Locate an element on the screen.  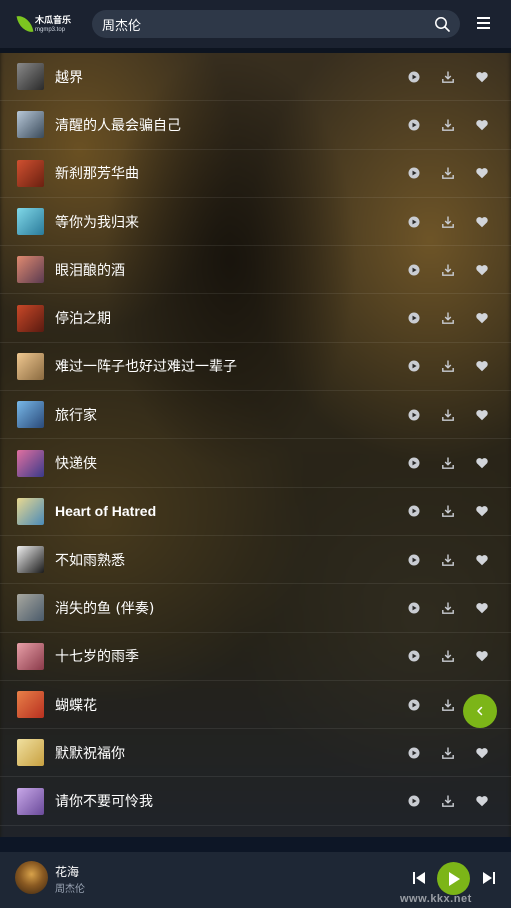
song-row: 等你为我归来 is located at coordinates (255, 222).